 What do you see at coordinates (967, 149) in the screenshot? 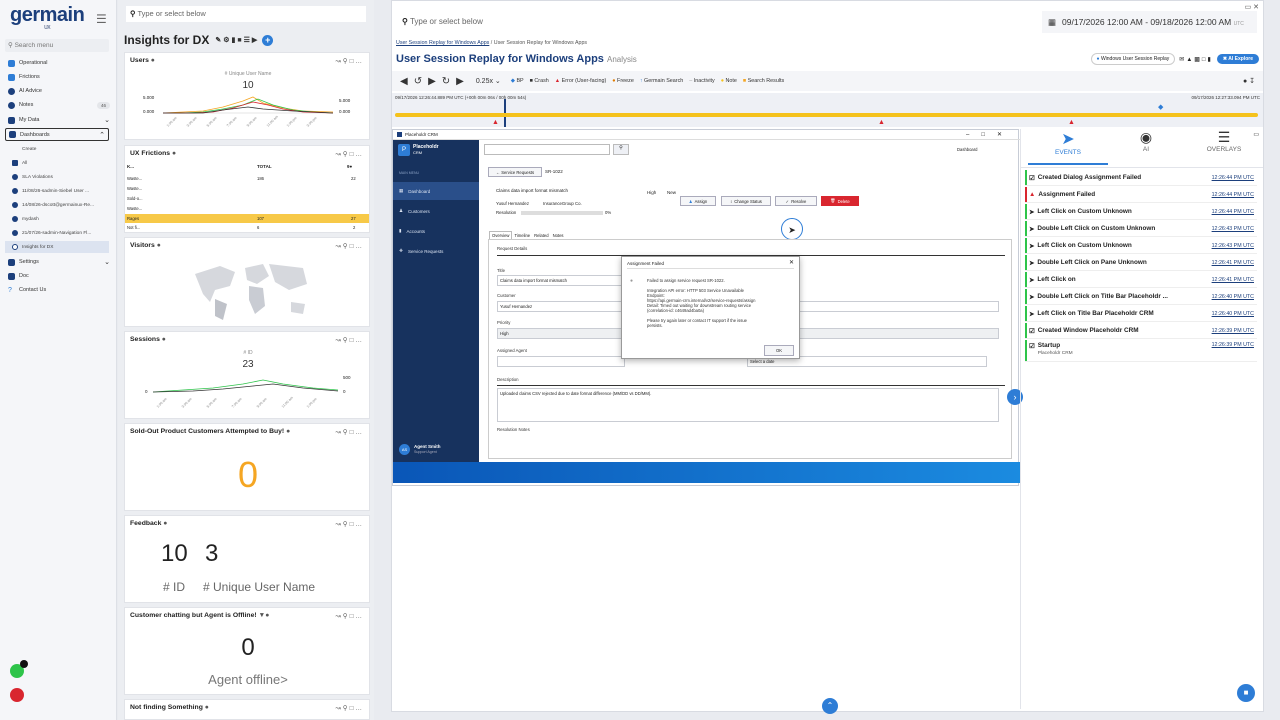
I see `crm-dashboard-link: Dashboard` at bounding box center [967, 149].